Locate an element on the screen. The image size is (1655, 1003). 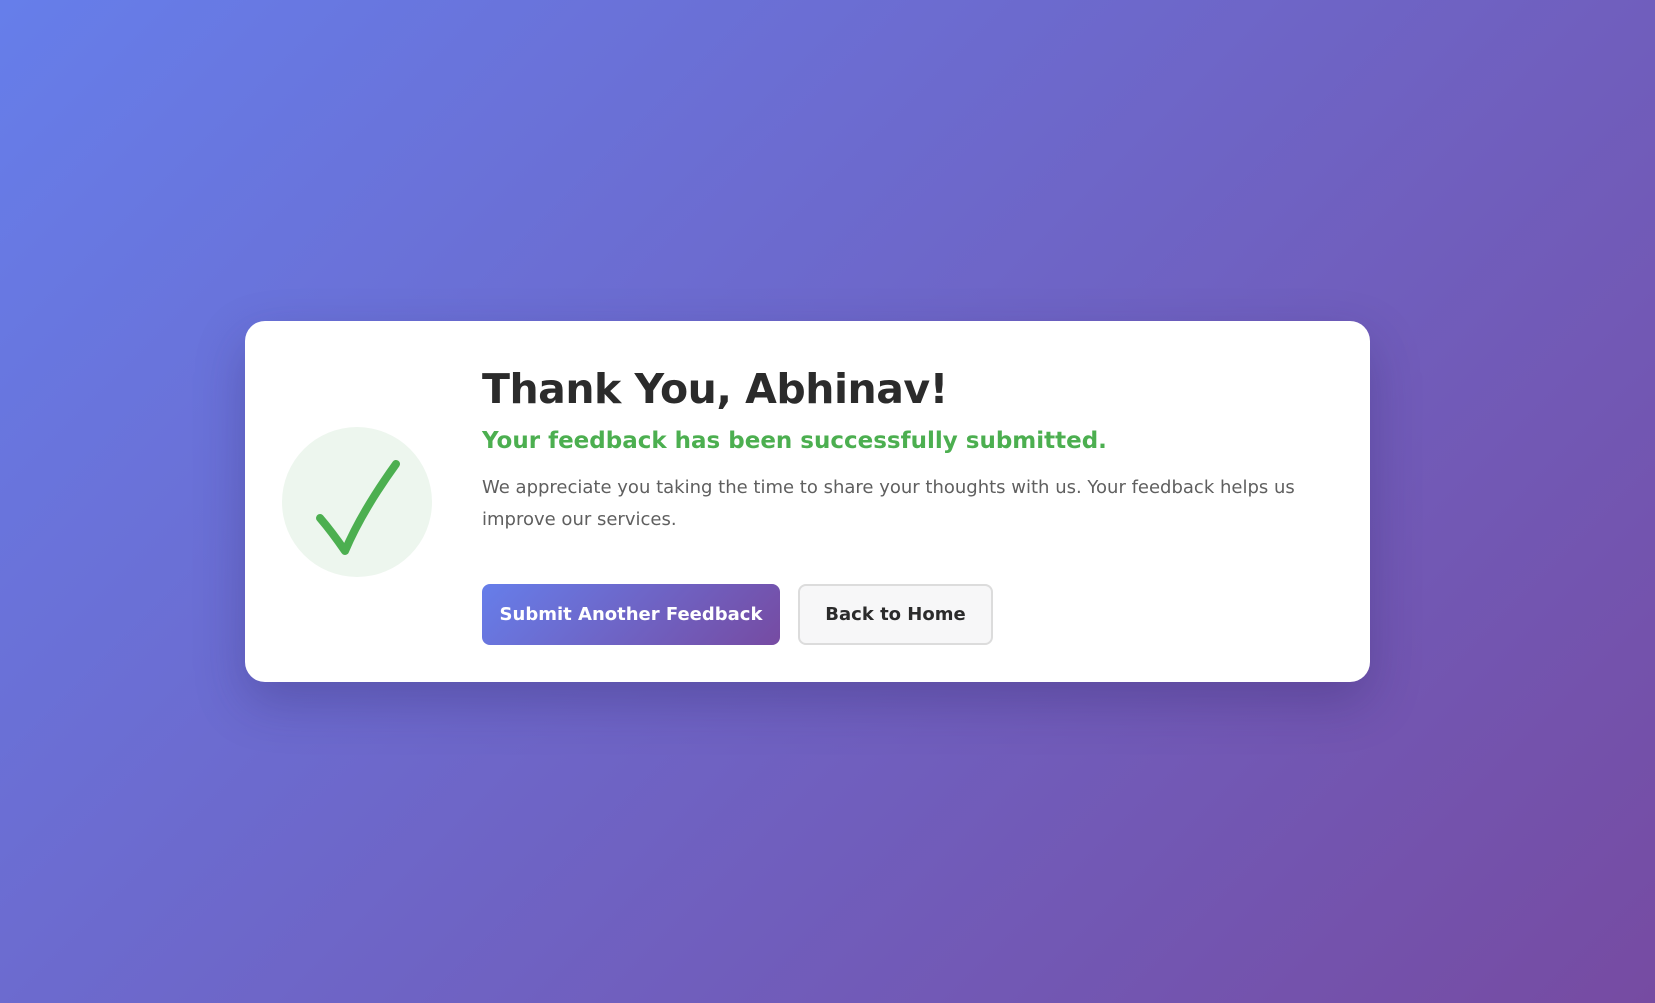
submit-another-feedback-button: Submit Another Feedback is located at coordinates (631, 614).